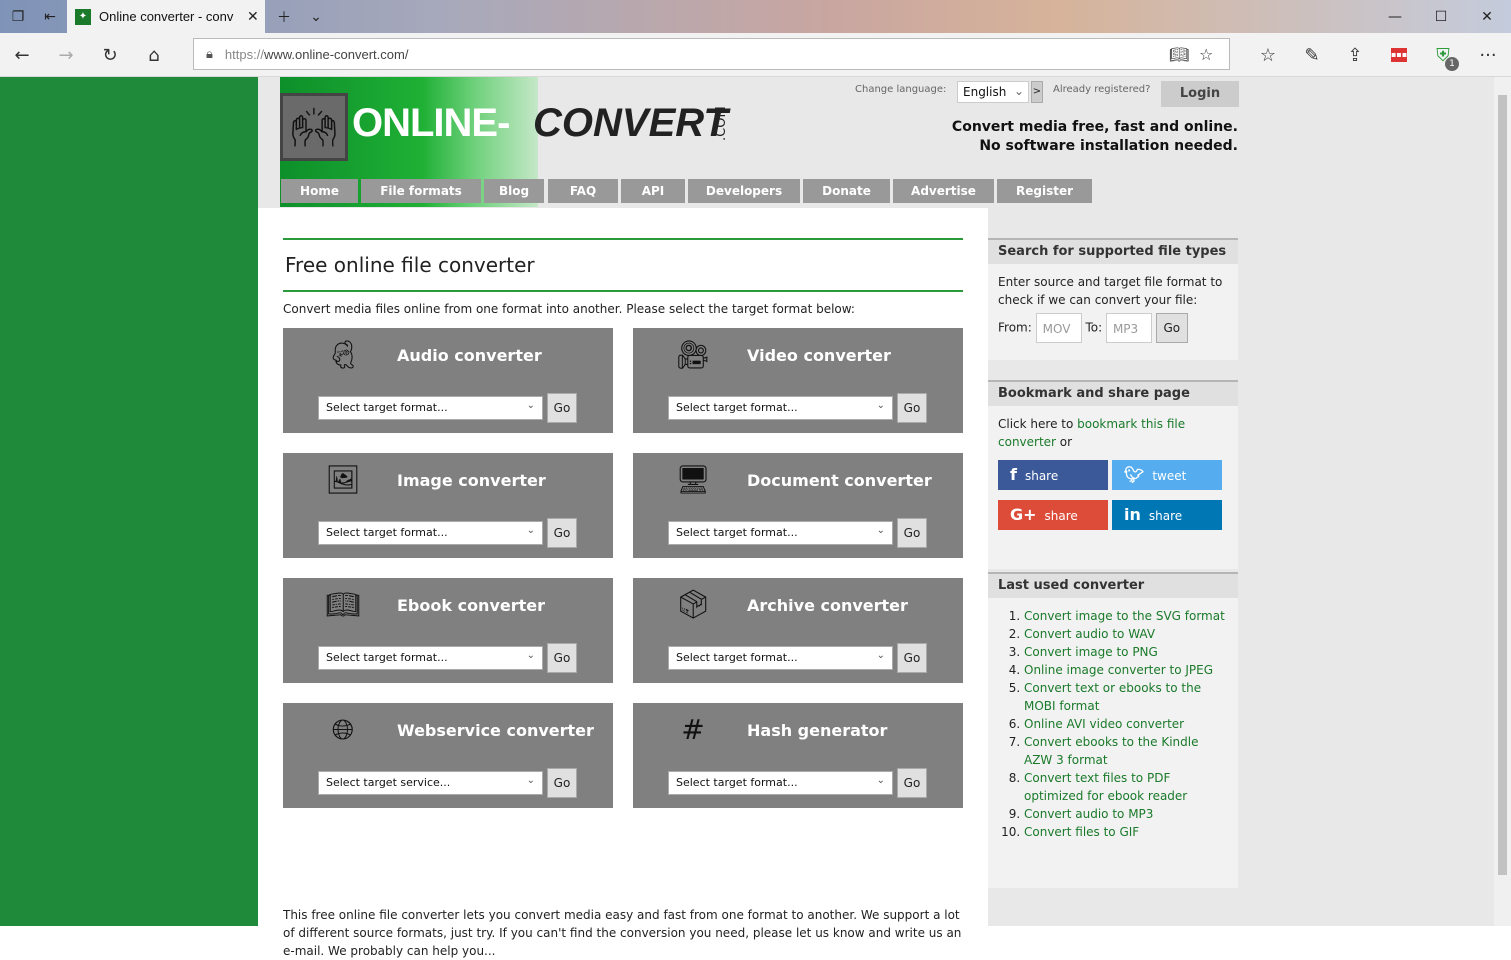 This screenshot has height=960, width=1511. Describe the element at coordinates (66, 55) in the screenshot. I see `forward-icon: →` at that location.